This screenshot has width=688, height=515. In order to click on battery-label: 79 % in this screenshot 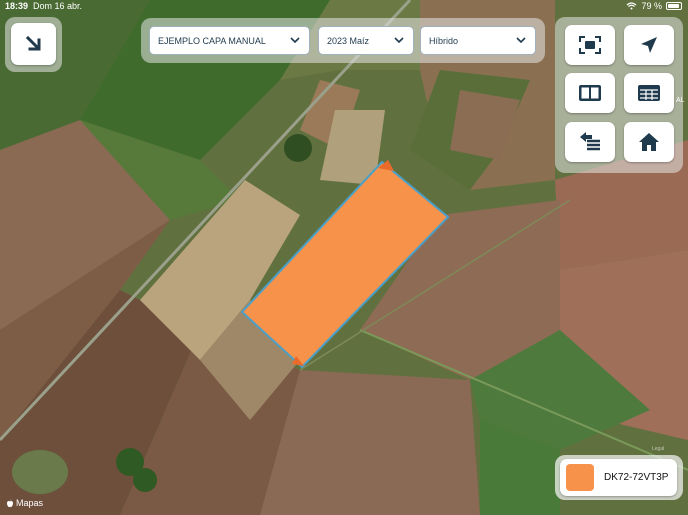, I will do `click(651, 6)`.